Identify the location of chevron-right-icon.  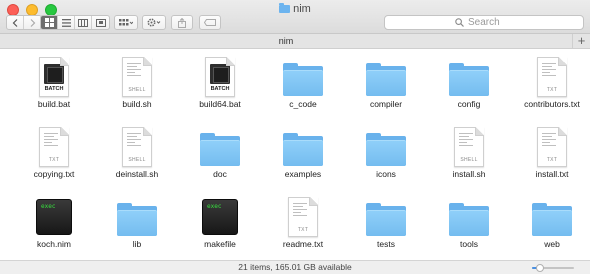
(32, 22).